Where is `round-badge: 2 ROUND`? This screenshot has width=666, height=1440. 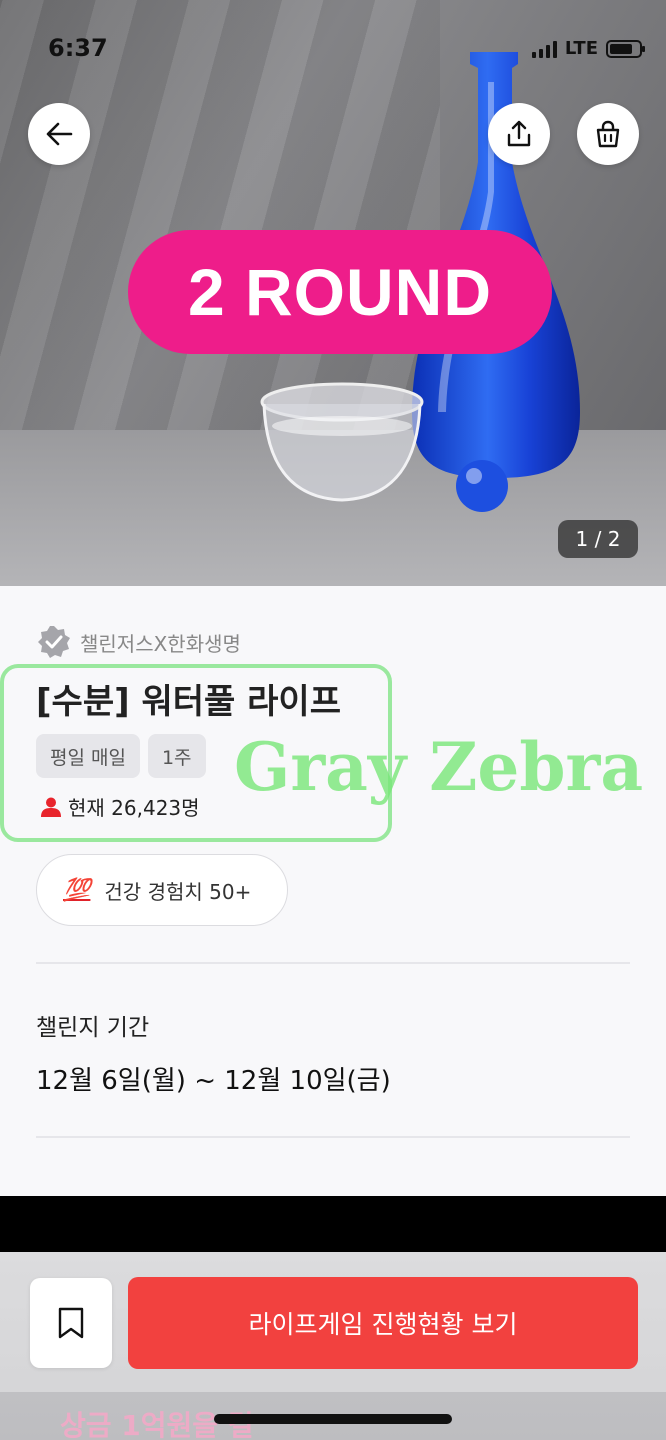
round-badge: 2 ROUND is located at coordinates (340, 292).